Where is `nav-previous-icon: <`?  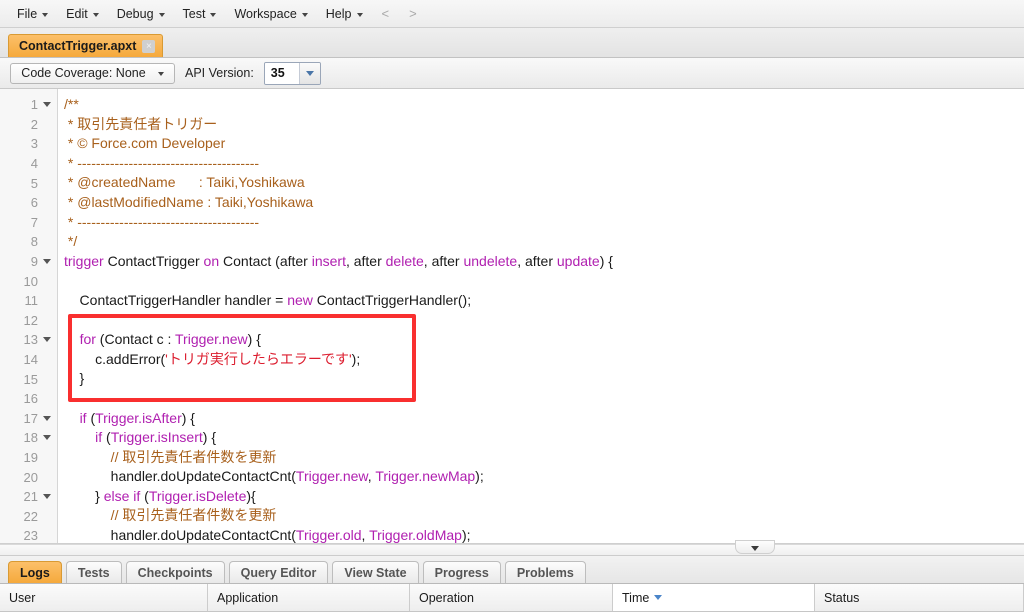
nav-previous-icon: < is located at coordinates (386, 13).